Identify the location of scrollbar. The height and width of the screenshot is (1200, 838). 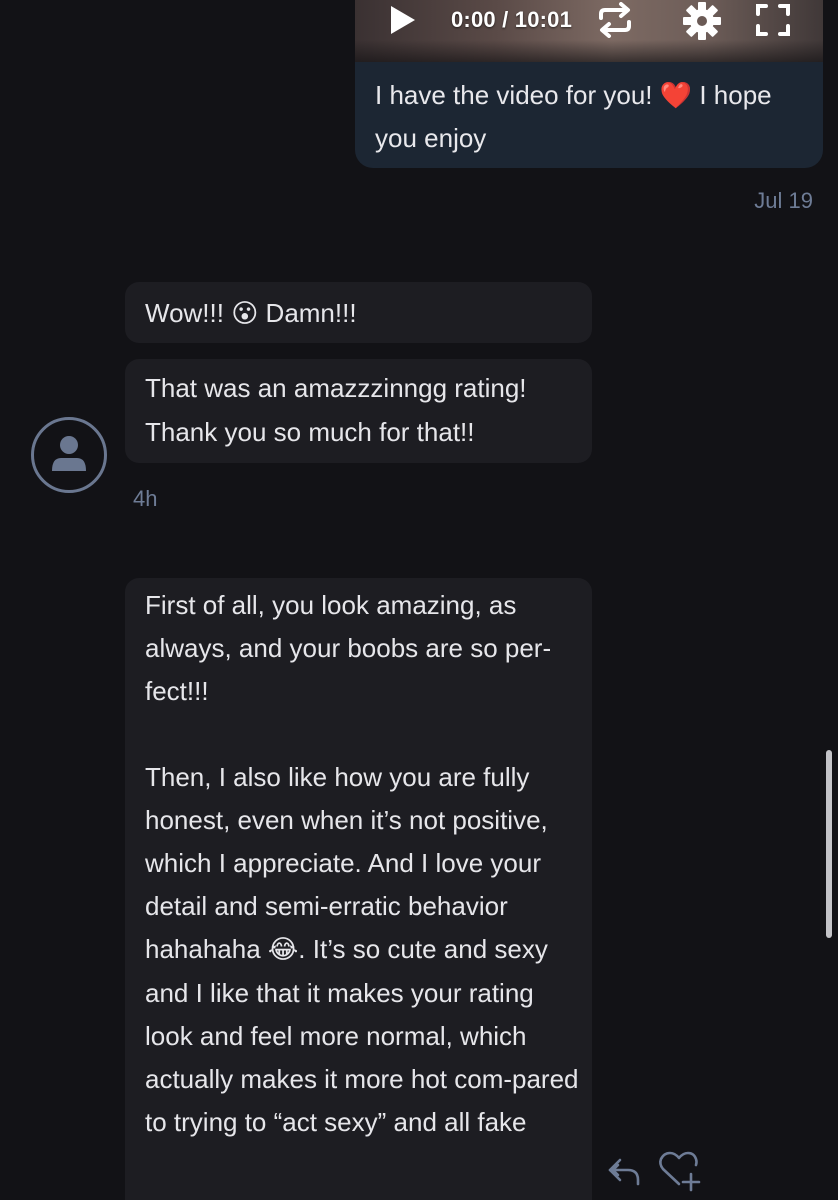
(829, 844).